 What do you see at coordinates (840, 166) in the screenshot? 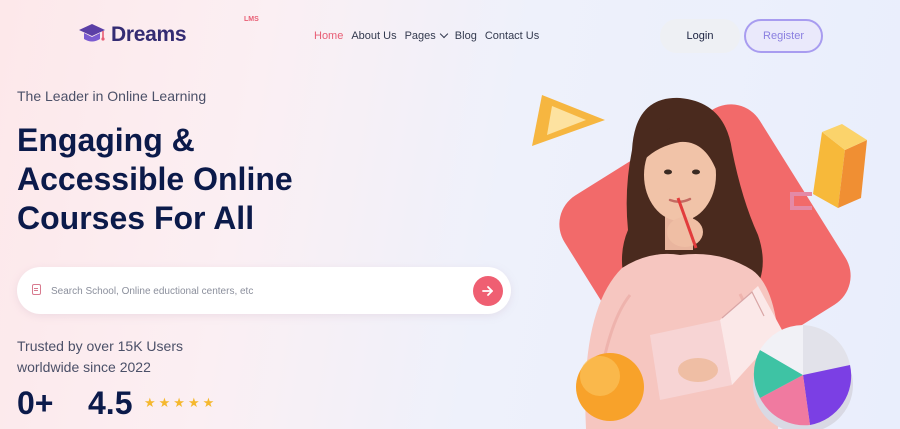
I see `cube-shape` at bounding box center [840, 166].